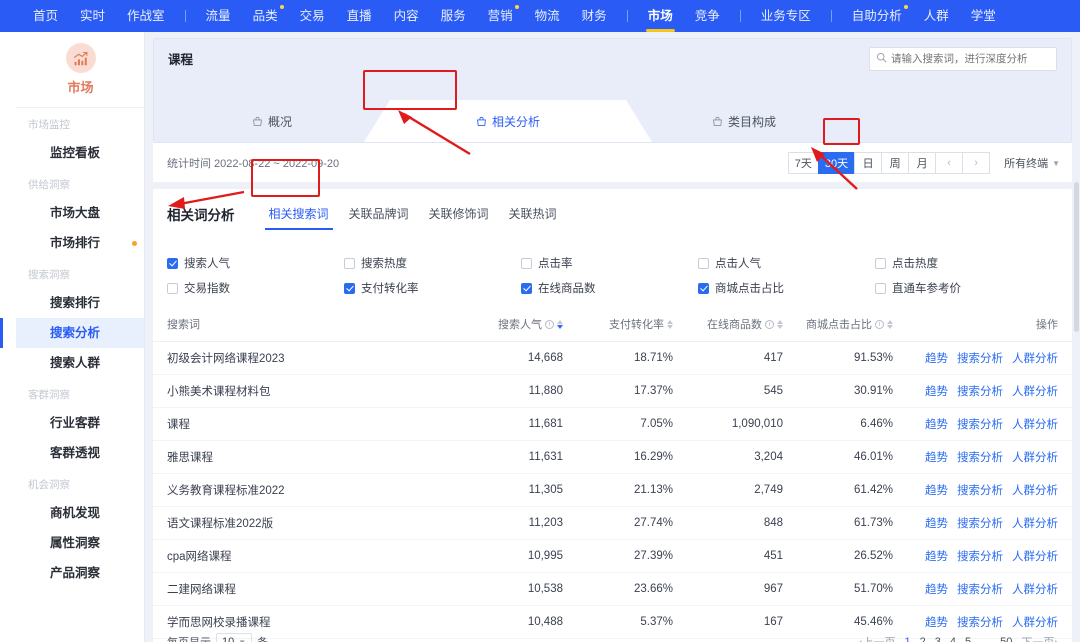 The height and width of the screenshot is (642, 1080). Describe the element at coordinates (146, 16) in the screenshot. I see `nav-item-作战室: 作战室` at that location.